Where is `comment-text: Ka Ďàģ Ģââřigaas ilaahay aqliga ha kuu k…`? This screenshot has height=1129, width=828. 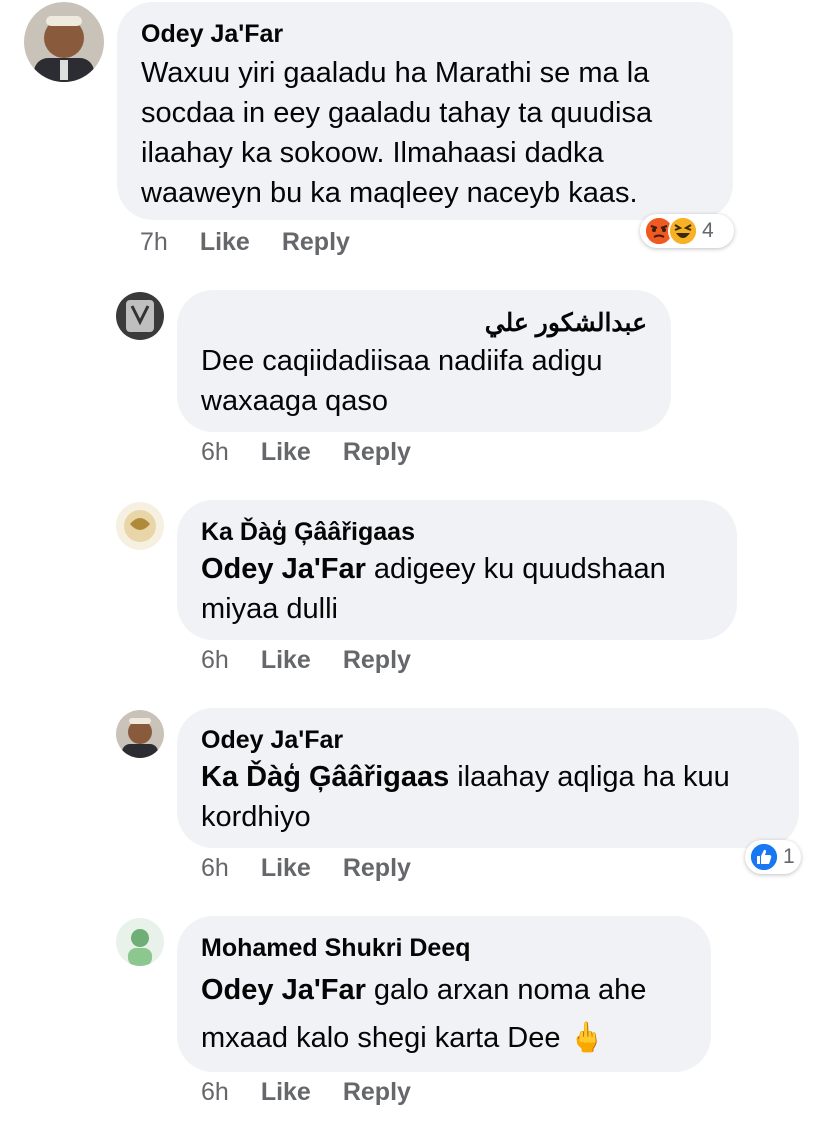
comment-text: Ka Ďàģ Ģââřigaas ilaahay aqliga ha kuu k… is located at coordinates (491, 797).